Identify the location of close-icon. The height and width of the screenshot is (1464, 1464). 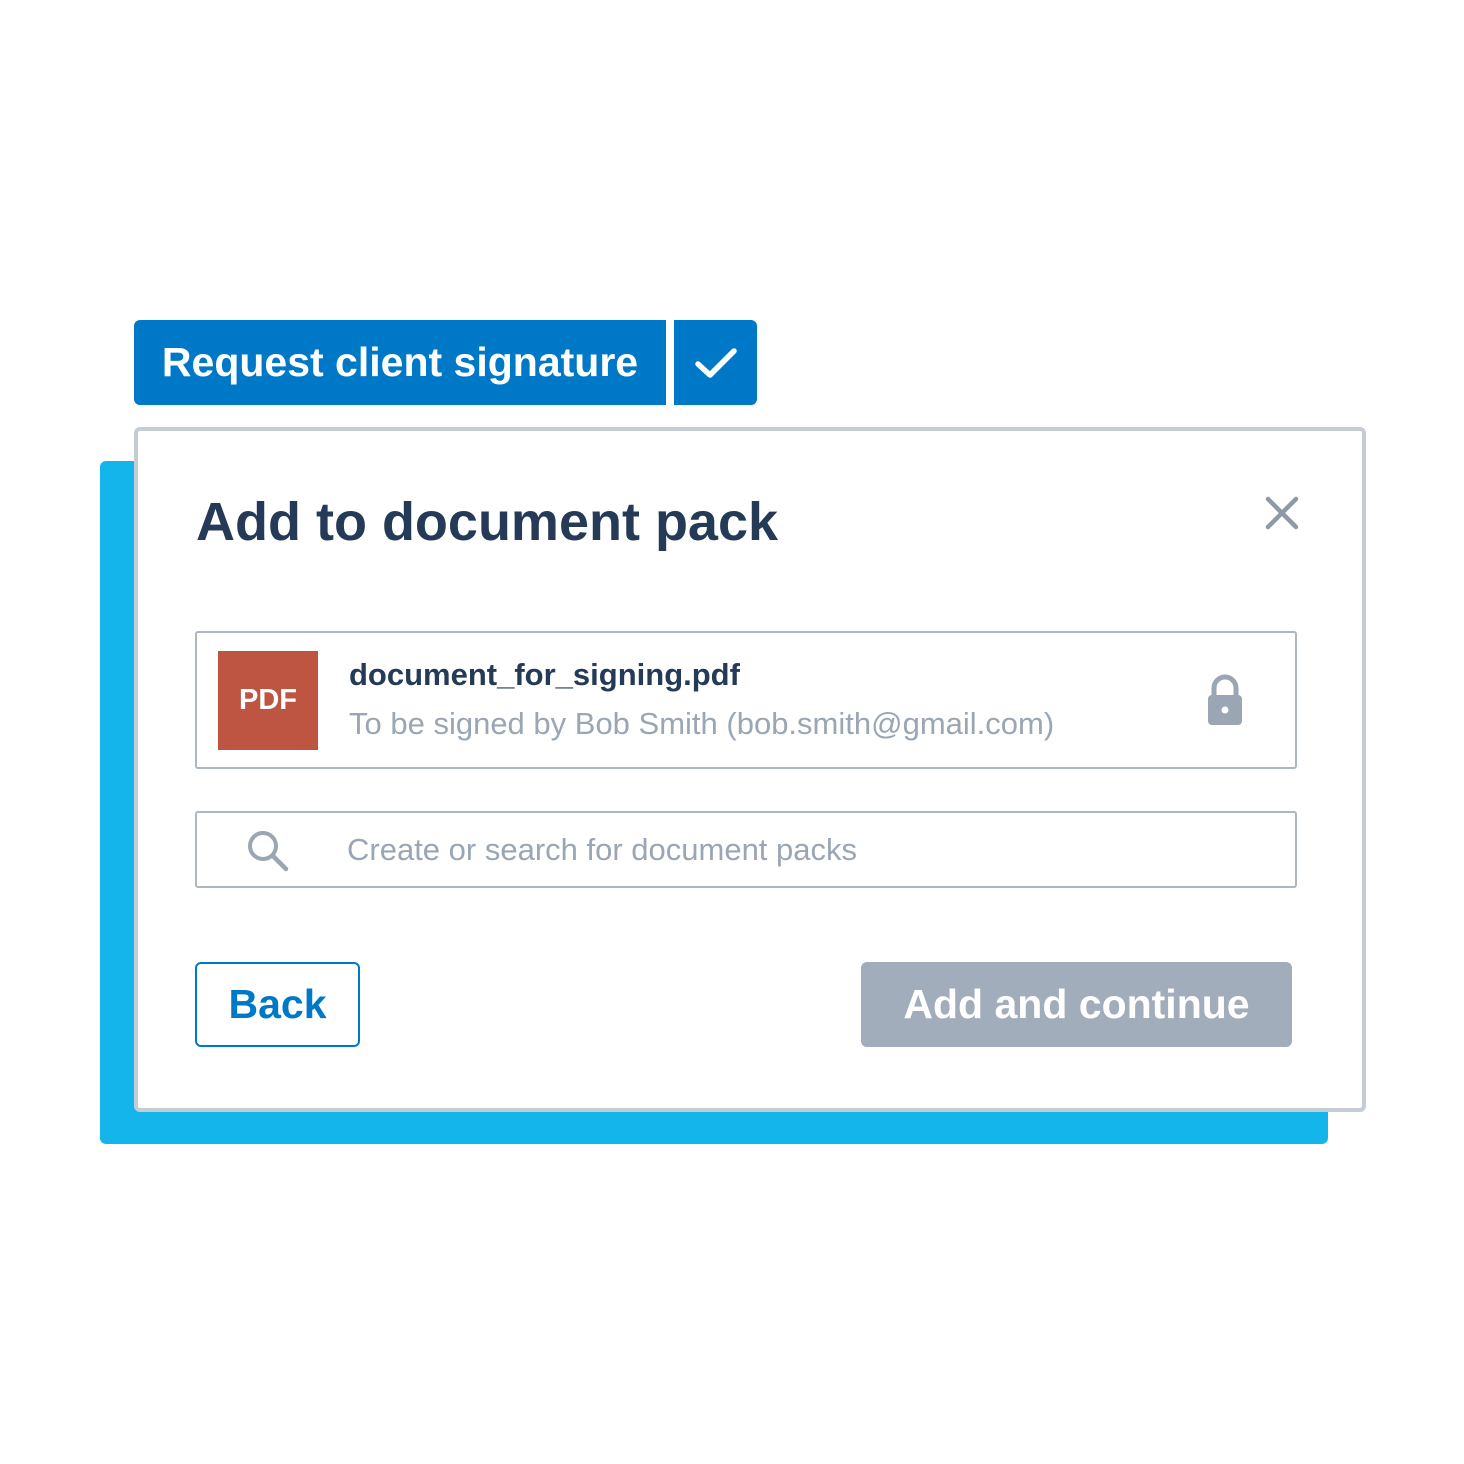
(1282, 513).